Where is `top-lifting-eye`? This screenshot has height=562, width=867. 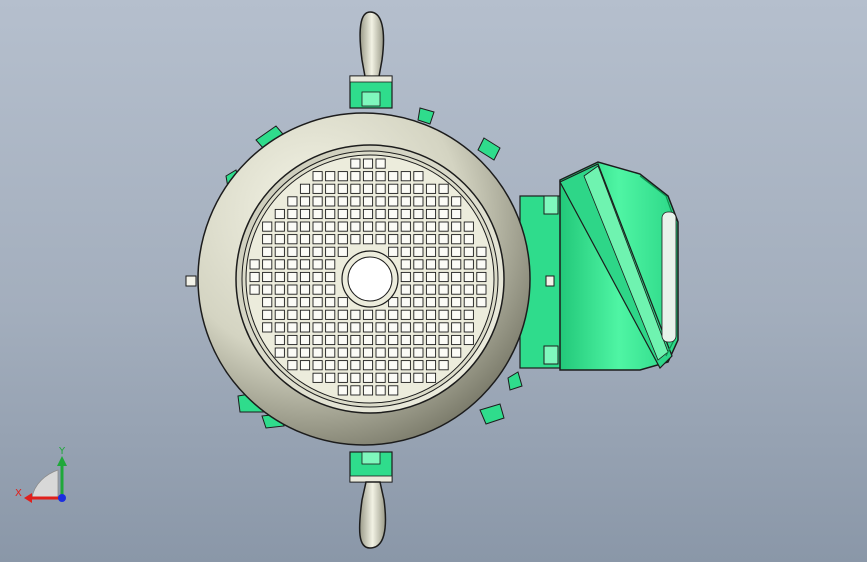
top-lifting-eye is located at coordinates (371, 60).